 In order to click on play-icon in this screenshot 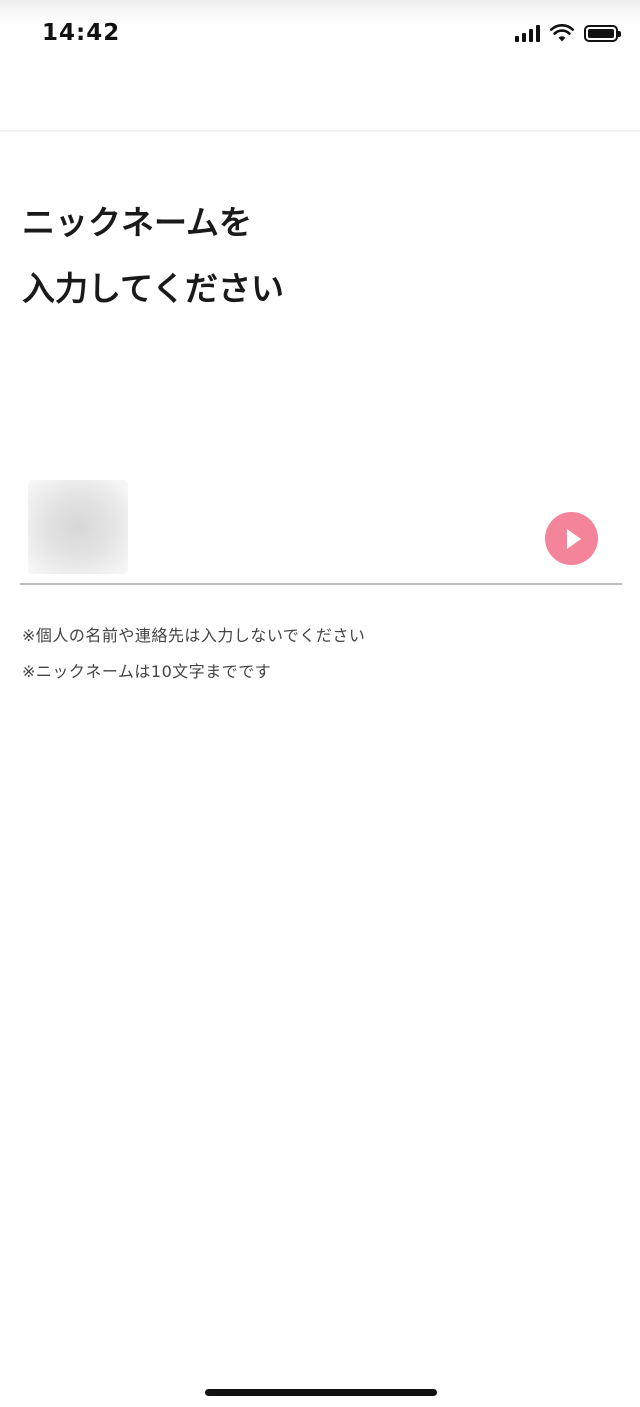, I will do `click(573, 538)`.